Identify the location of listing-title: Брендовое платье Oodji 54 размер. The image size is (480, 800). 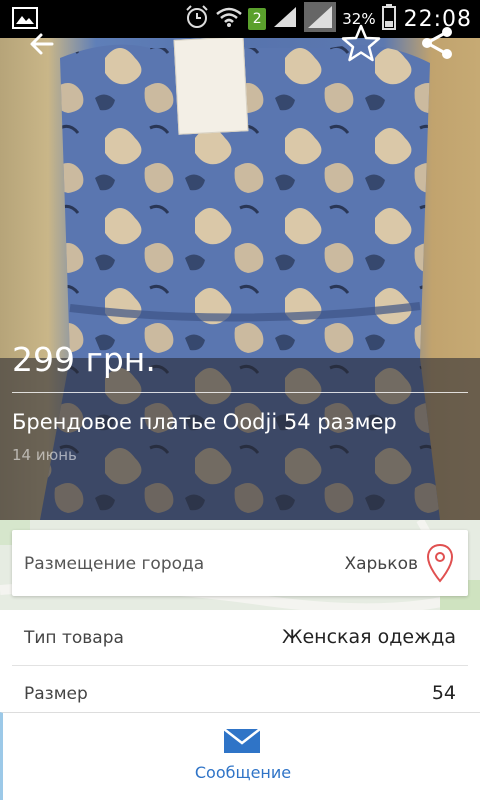
(204, 422).